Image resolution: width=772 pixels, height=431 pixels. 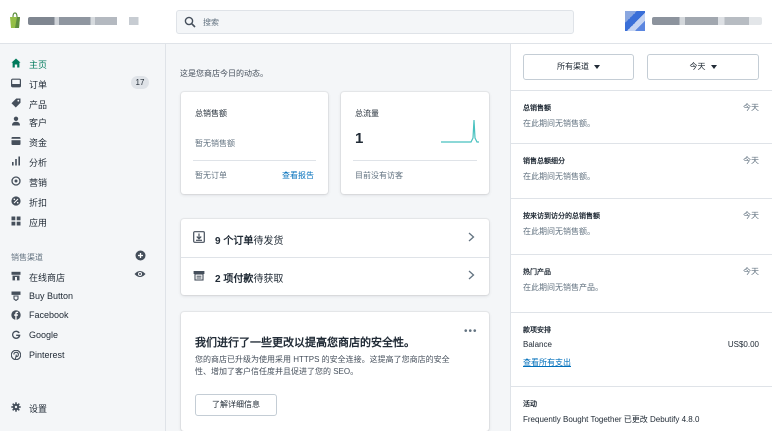 What do you see at coordinates (375, 22) in the screenshot?
I see `search-bar: 搜索` at bounding box center [375, 22].